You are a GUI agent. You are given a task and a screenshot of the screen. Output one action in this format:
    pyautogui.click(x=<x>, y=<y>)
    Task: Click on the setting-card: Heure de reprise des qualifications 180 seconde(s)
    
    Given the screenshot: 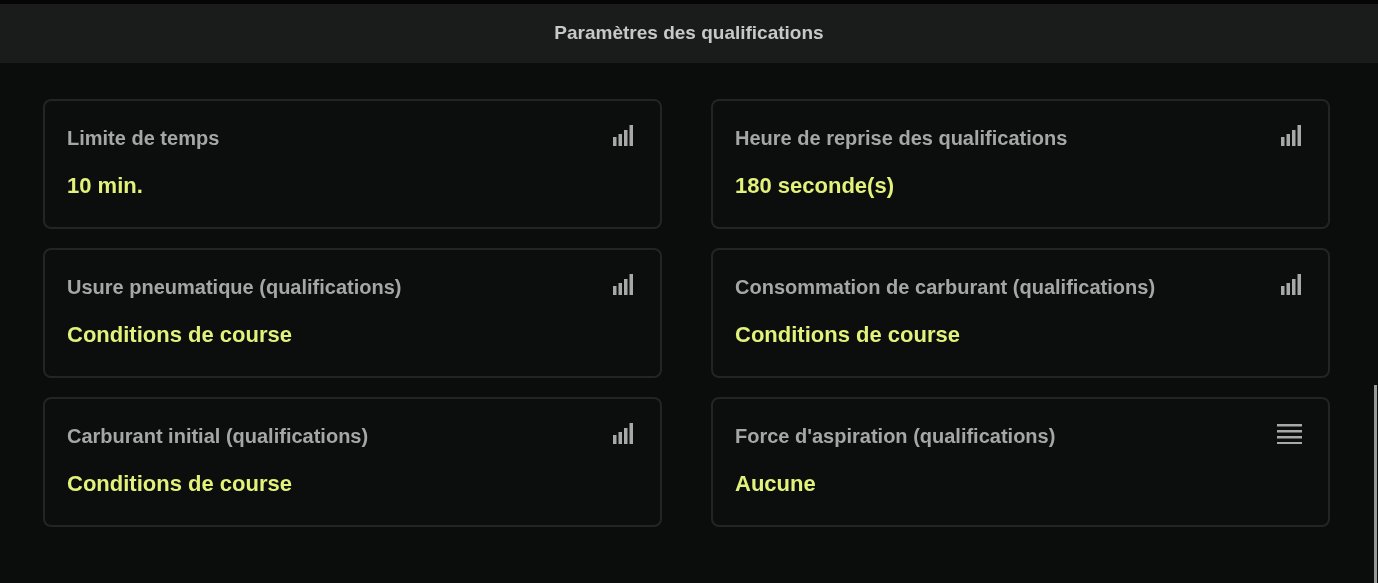 What is the action you would take?
    pyautogui.click(x=1020, y=164)
    